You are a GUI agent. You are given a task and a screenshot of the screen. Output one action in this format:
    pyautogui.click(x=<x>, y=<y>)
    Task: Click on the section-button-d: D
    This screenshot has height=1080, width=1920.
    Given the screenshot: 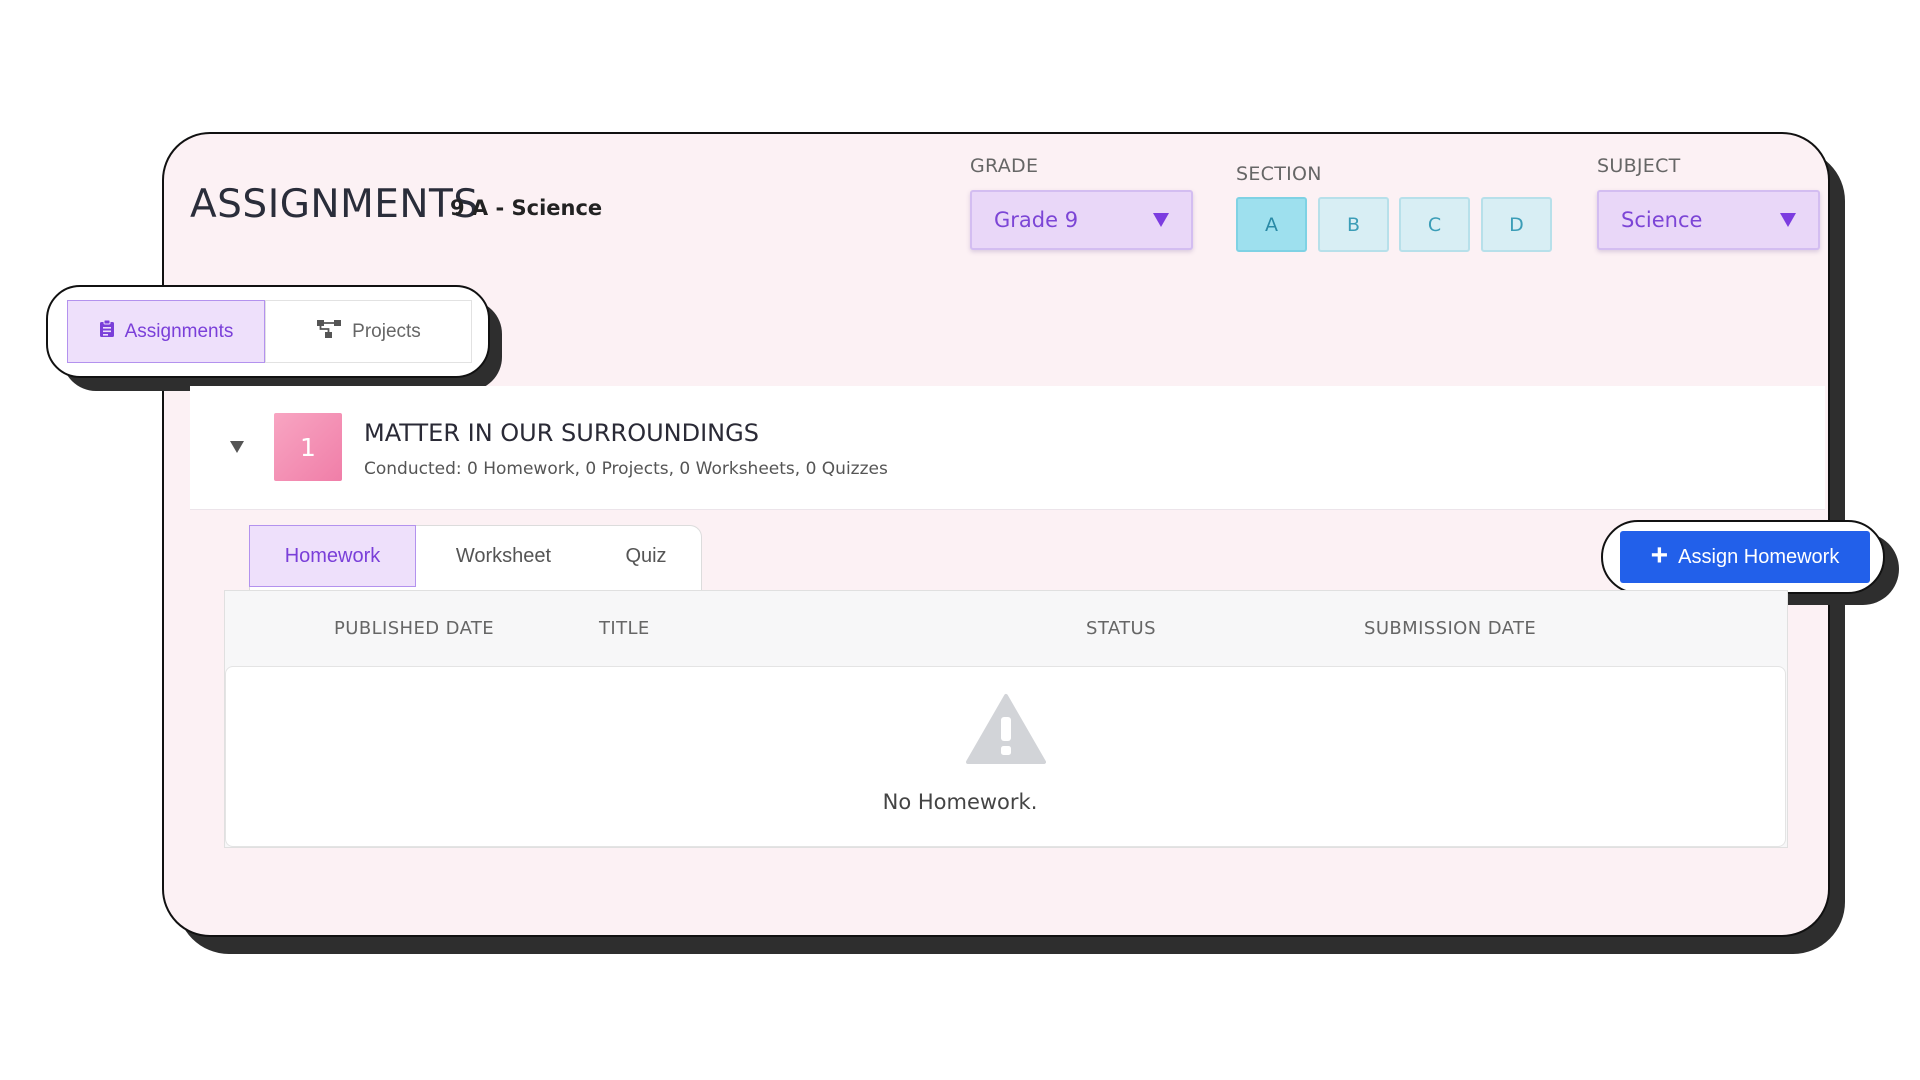 What is the action you would take?
    pyautogui.click(x=1516, y=224)
    